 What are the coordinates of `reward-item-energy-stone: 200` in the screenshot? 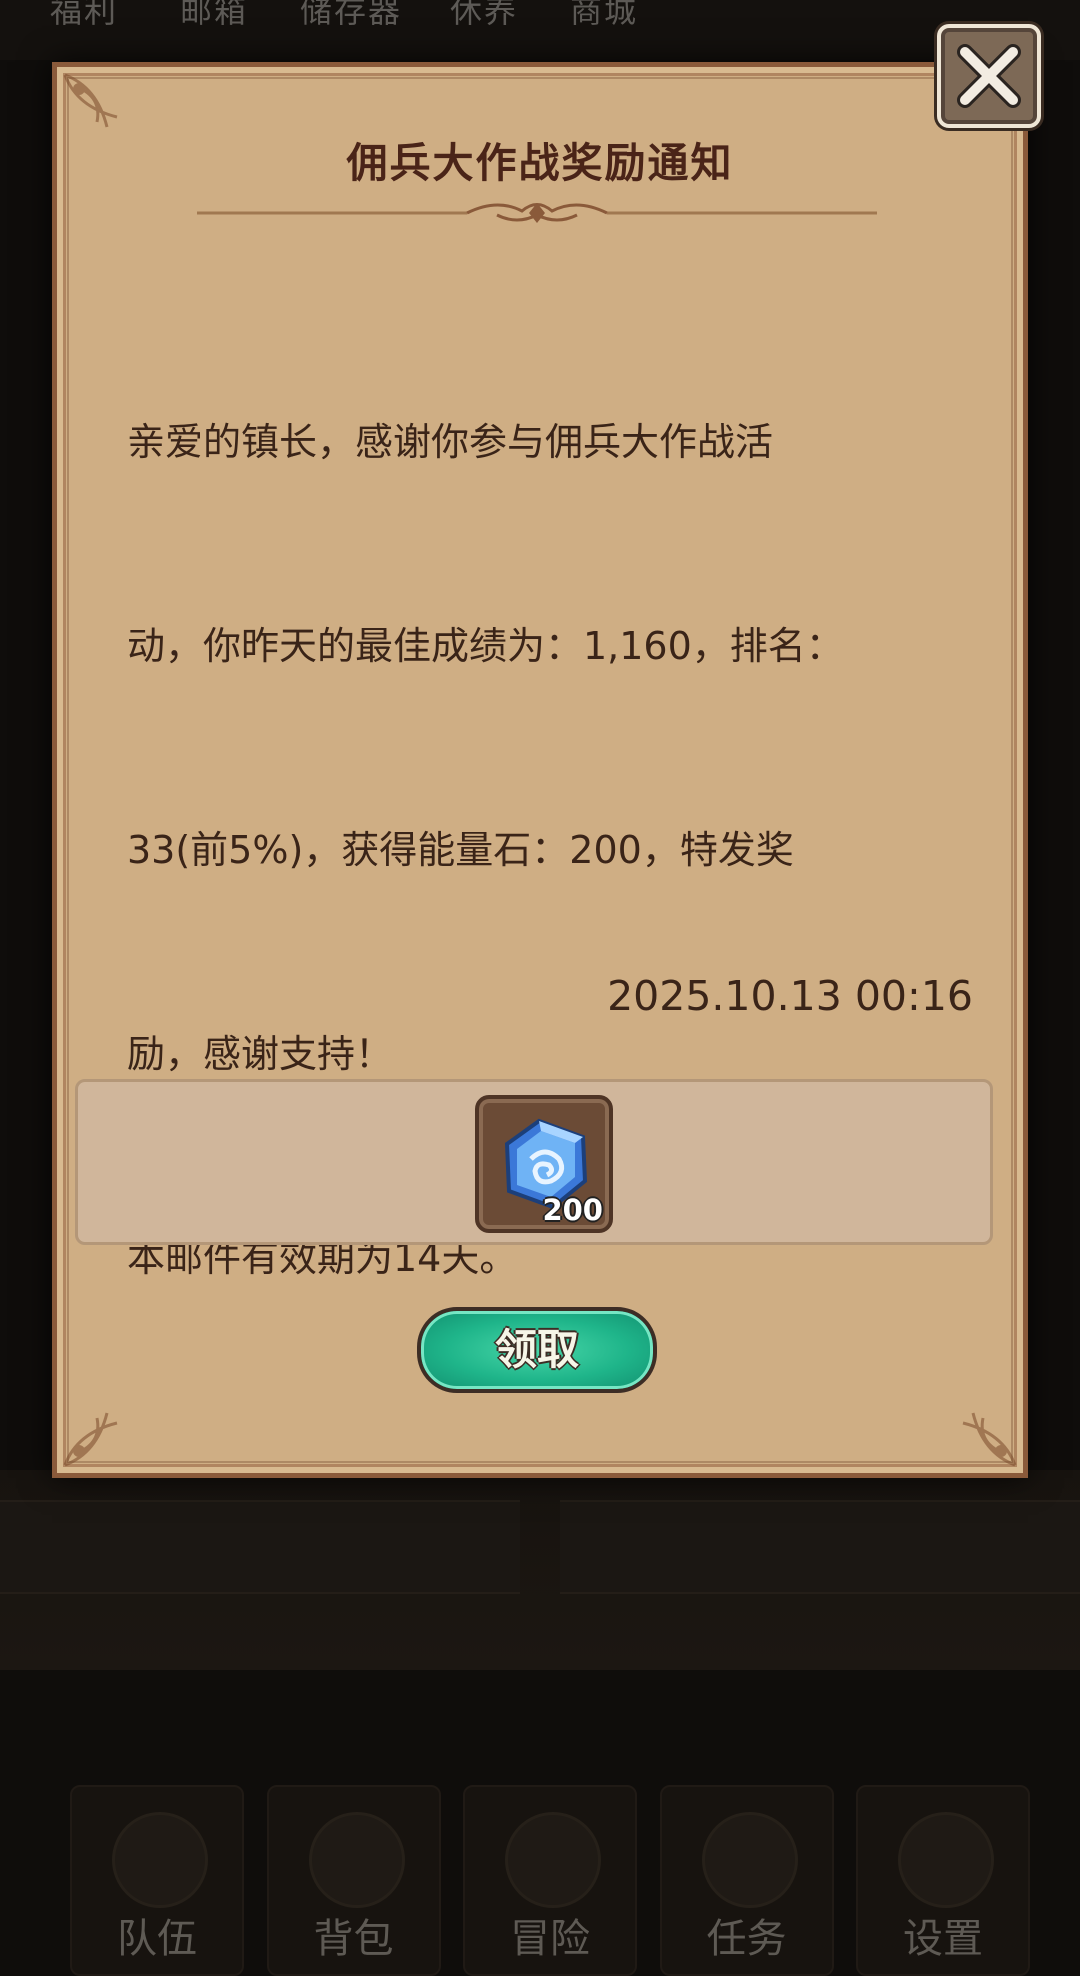 It's located at (544, 1164).